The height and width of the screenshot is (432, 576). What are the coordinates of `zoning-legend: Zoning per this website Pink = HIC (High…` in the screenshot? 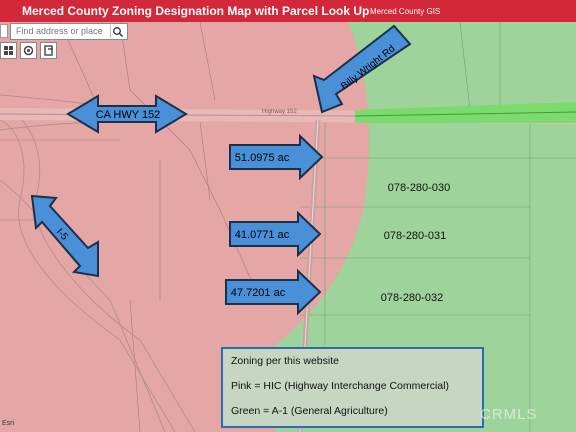 It's located at (352, 387).